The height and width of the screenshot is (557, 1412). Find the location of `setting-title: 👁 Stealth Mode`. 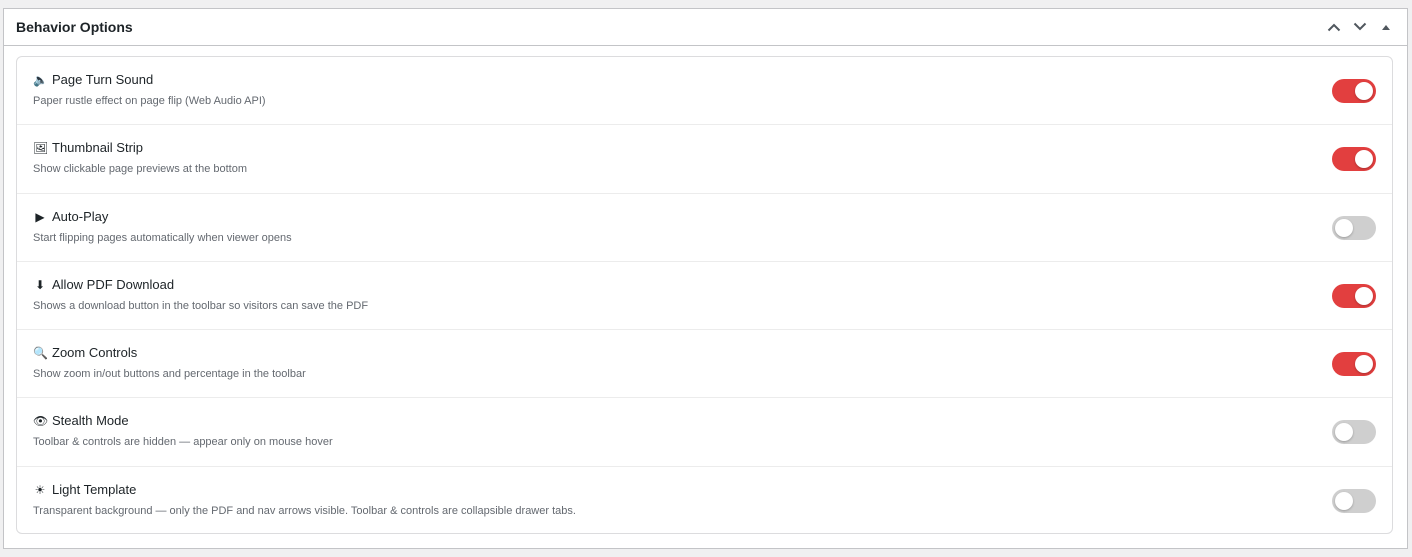

setting-title: 👁 Stealth Mode is located at coordinates (183, 421).